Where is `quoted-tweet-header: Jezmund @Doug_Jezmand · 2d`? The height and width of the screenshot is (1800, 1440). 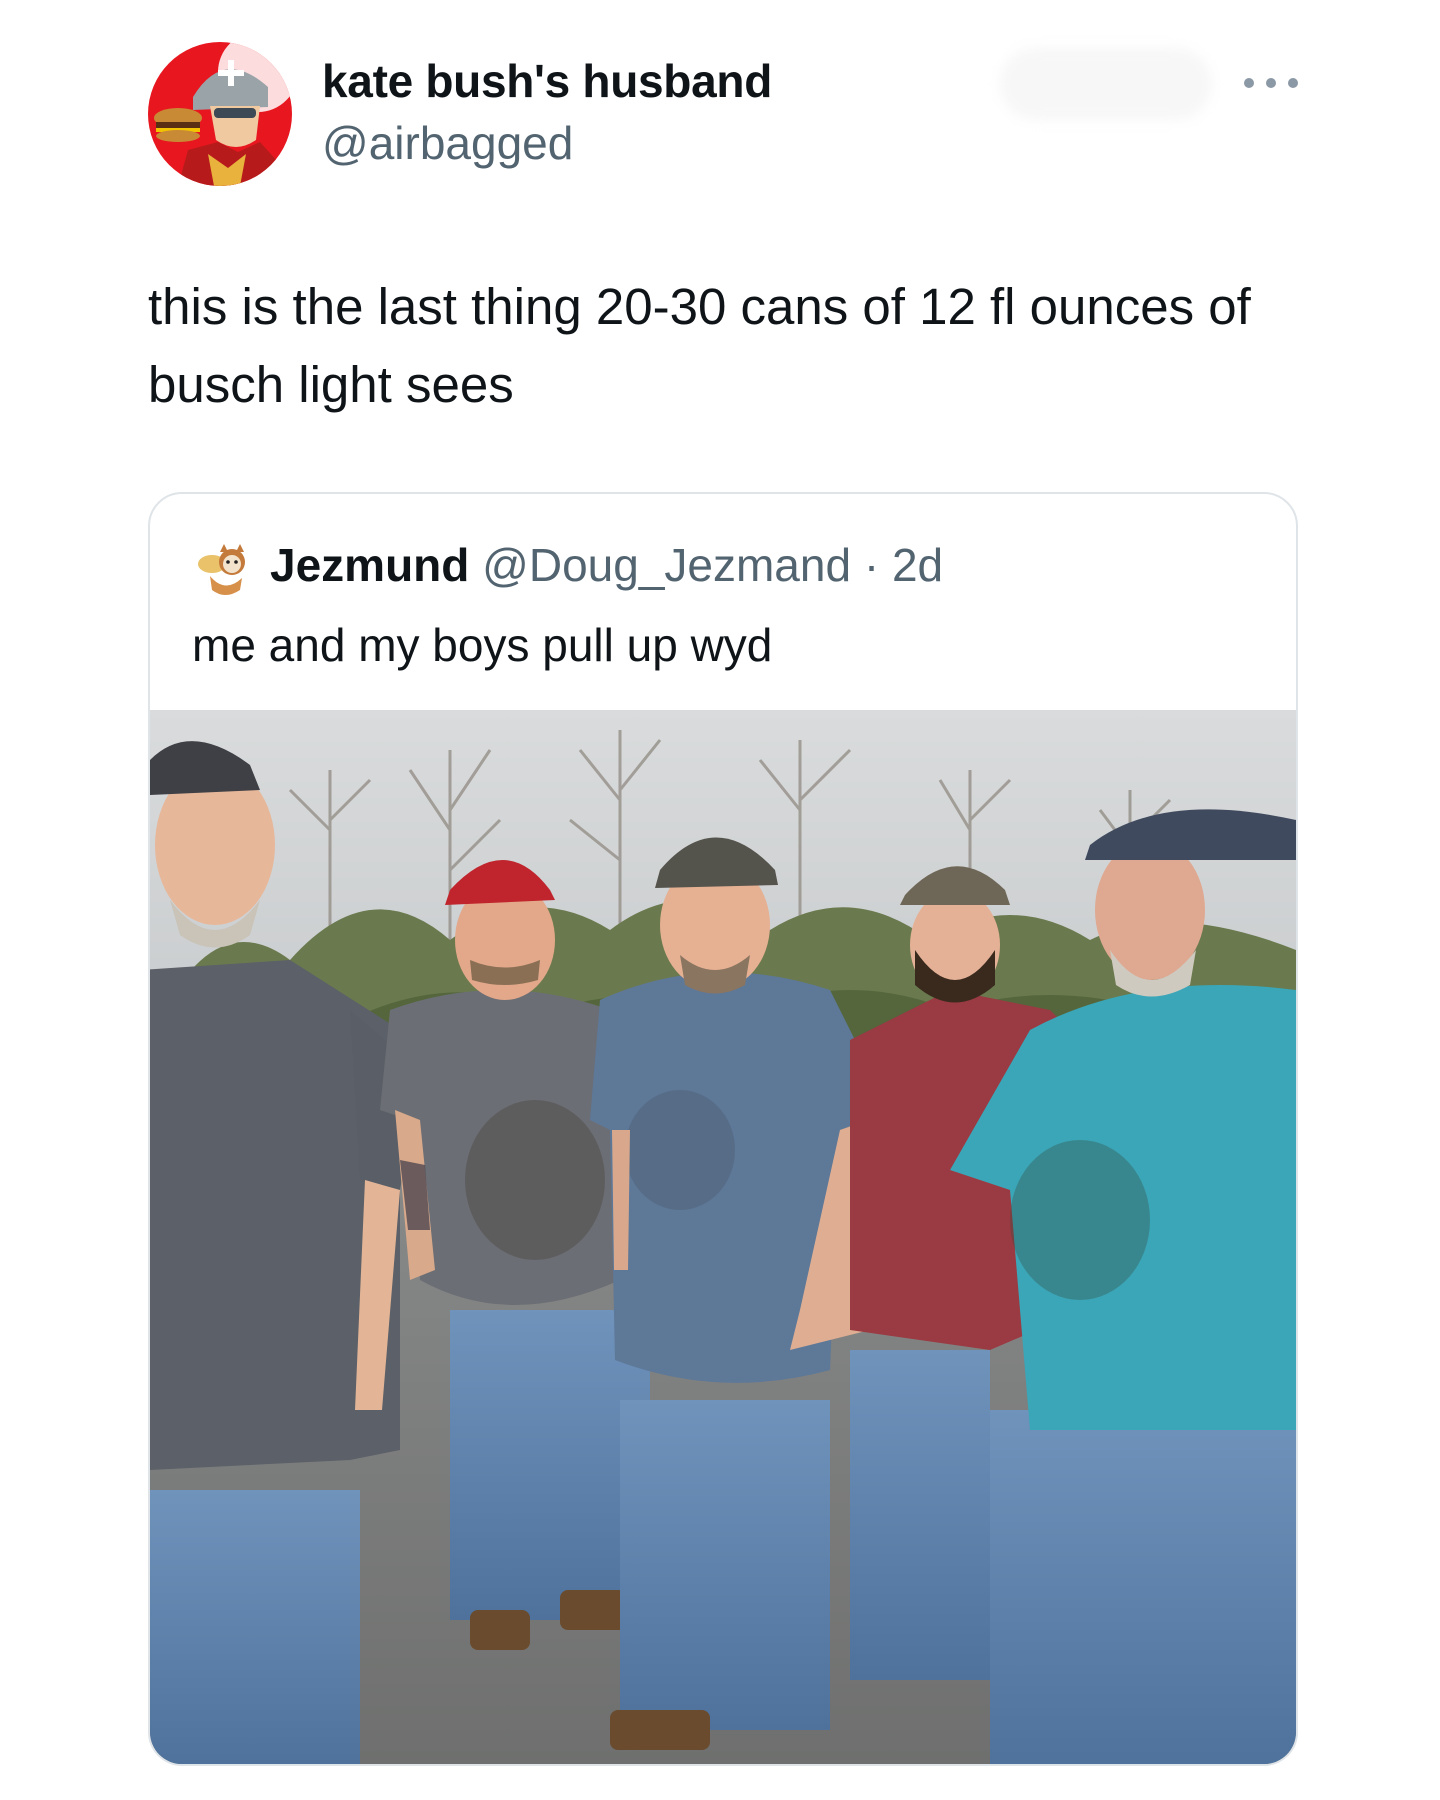 quoted-tweet-header: Jezmund @Doug_Jezmand · 2d is located at coordinates (606, 565).